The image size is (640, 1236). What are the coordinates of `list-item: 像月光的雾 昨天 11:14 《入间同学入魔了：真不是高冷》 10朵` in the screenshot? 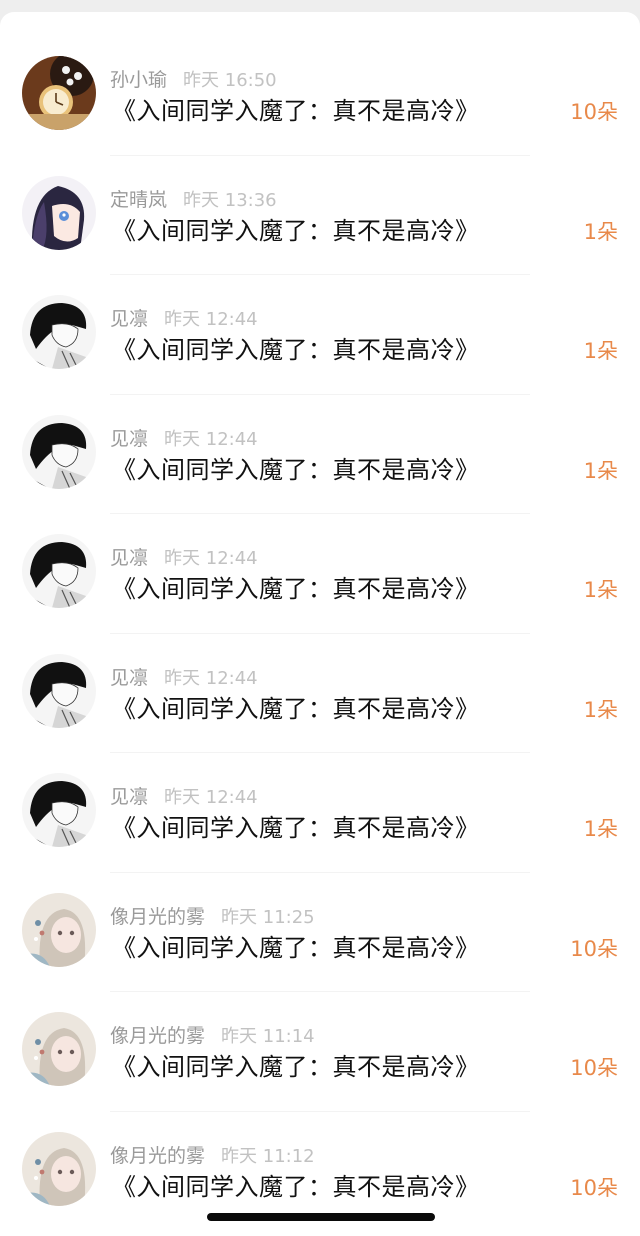 It's located at (320, 1052).